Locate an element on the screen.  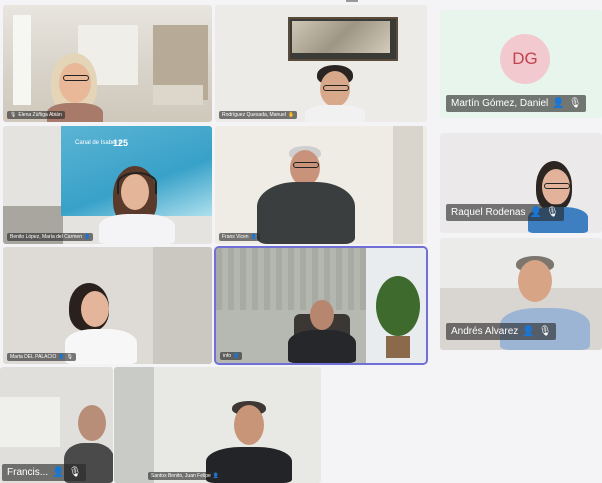
video-tile-marta: Marta DEL PALACIO 👤 🎙 is located at coordinates (107, 305).